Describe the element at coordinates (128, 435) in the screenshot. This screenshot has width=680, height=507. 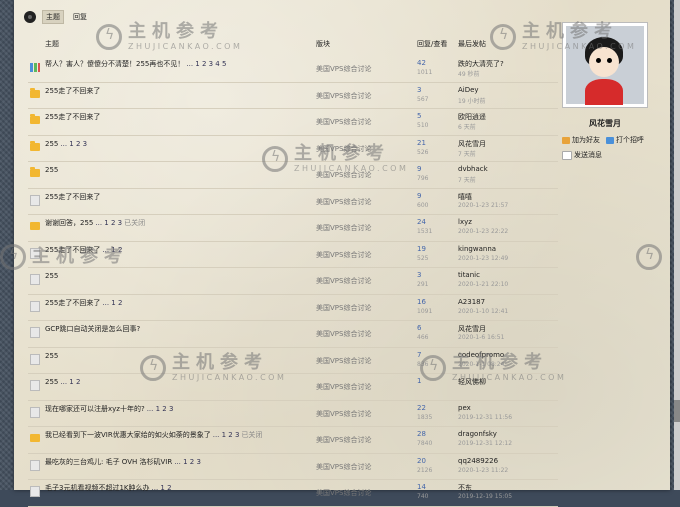
I see `thread-title-link: 我已经看到下一波VIR优惠大家给的如火如荼的景象了` at that location.